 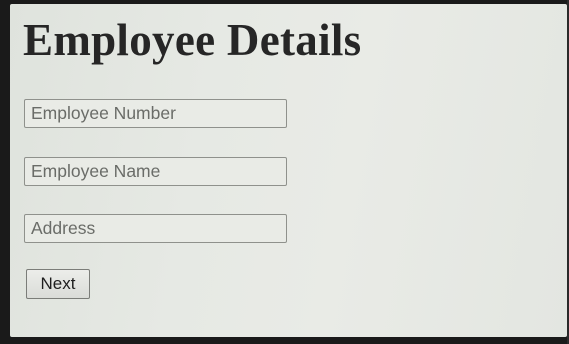 I want to click on employee-name-input, so click(x=155, y=171).